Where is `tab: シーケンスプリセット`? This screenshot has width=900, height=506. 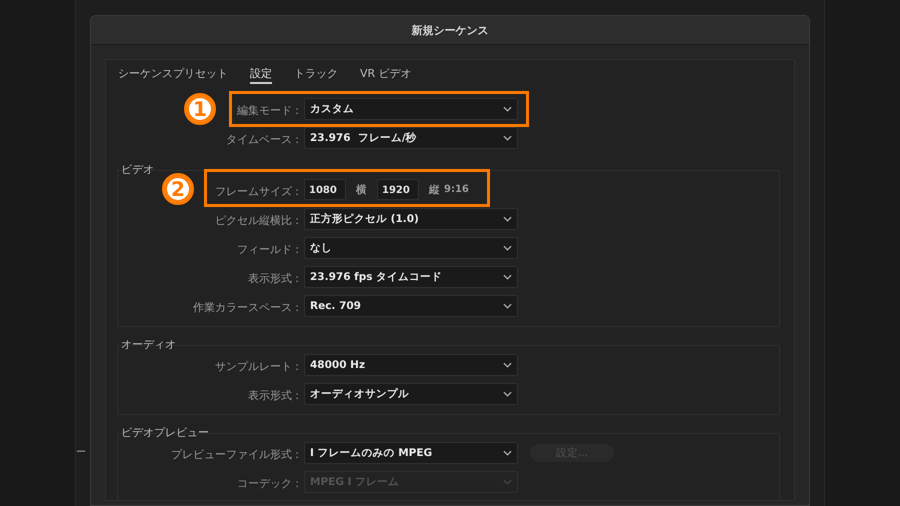
tab: シーケンスプリセット is located at coordinates (173, 74).